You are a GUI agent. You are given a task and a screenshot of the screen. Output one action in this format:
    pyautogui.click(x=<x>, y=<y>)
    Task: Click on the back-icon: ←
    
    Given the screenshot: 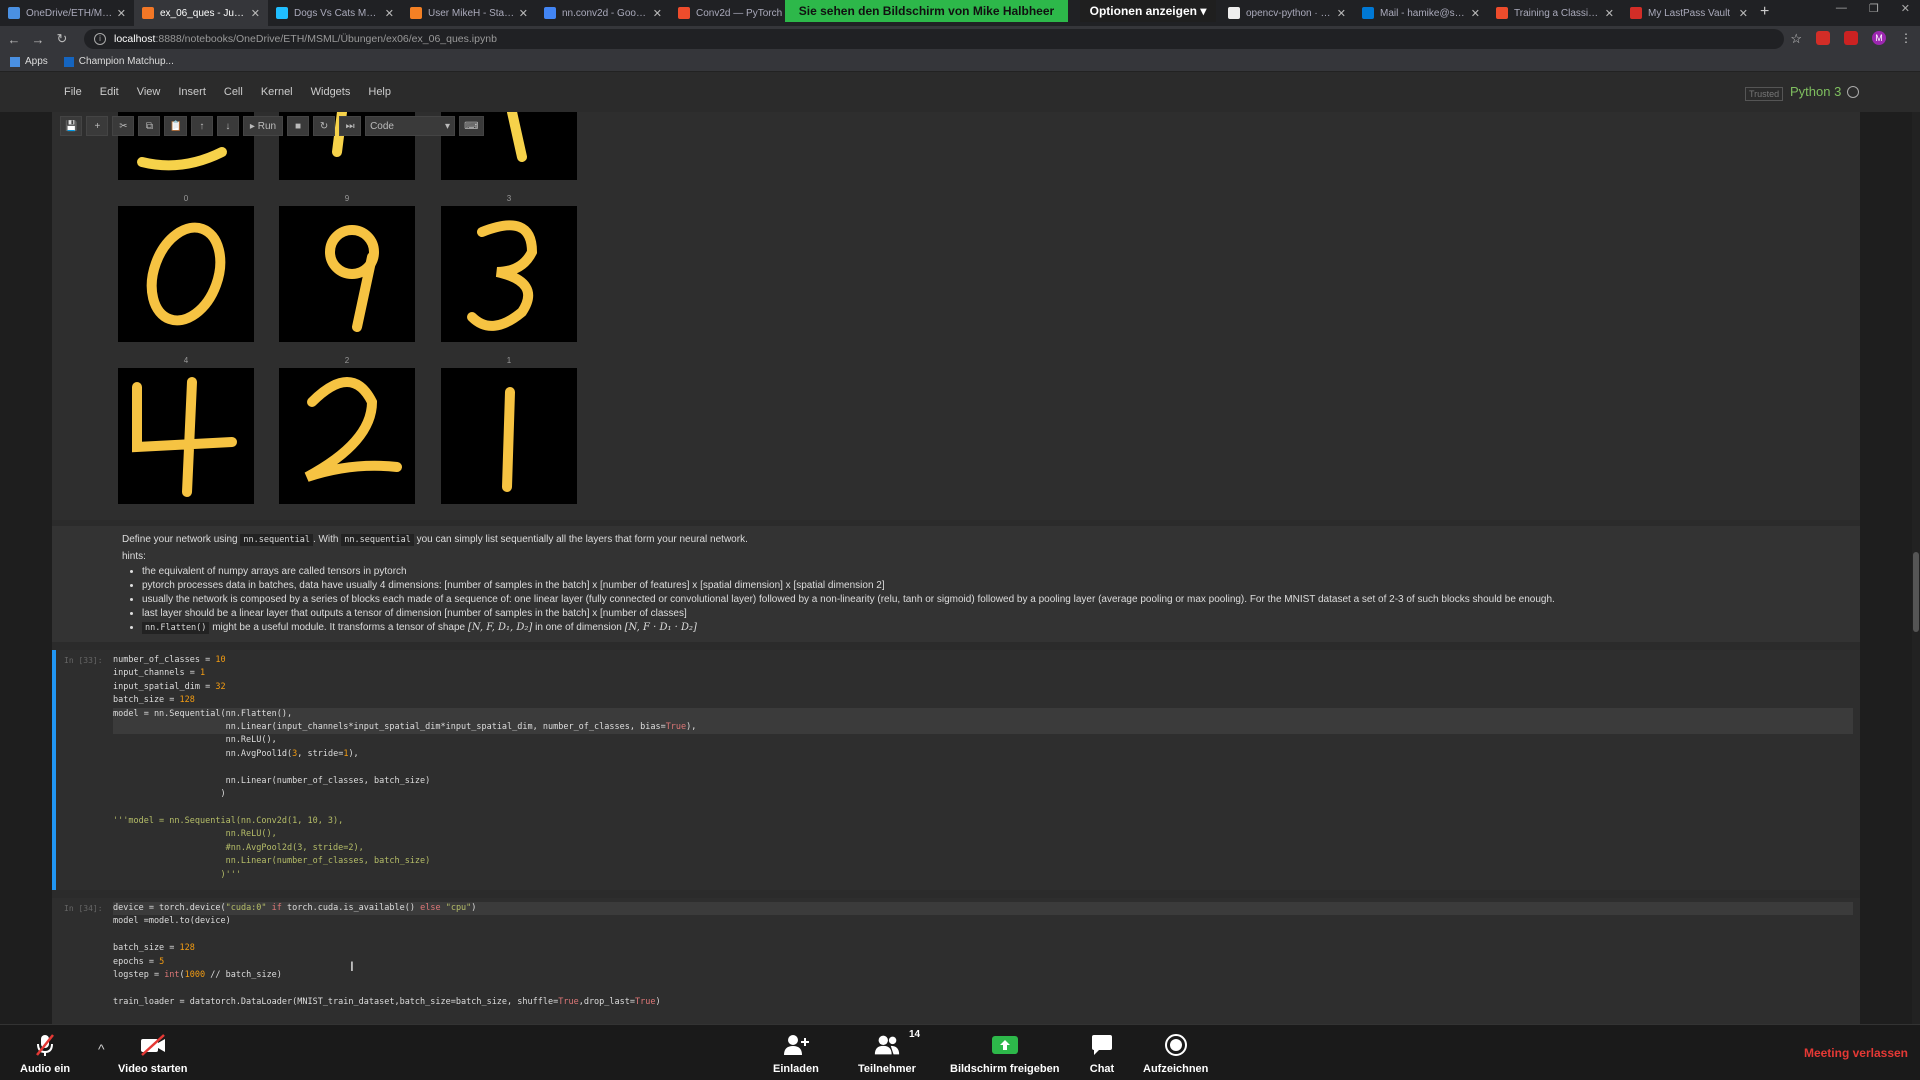 What is the action you would take?
    pyautogui.click(x=14, y=39)
    